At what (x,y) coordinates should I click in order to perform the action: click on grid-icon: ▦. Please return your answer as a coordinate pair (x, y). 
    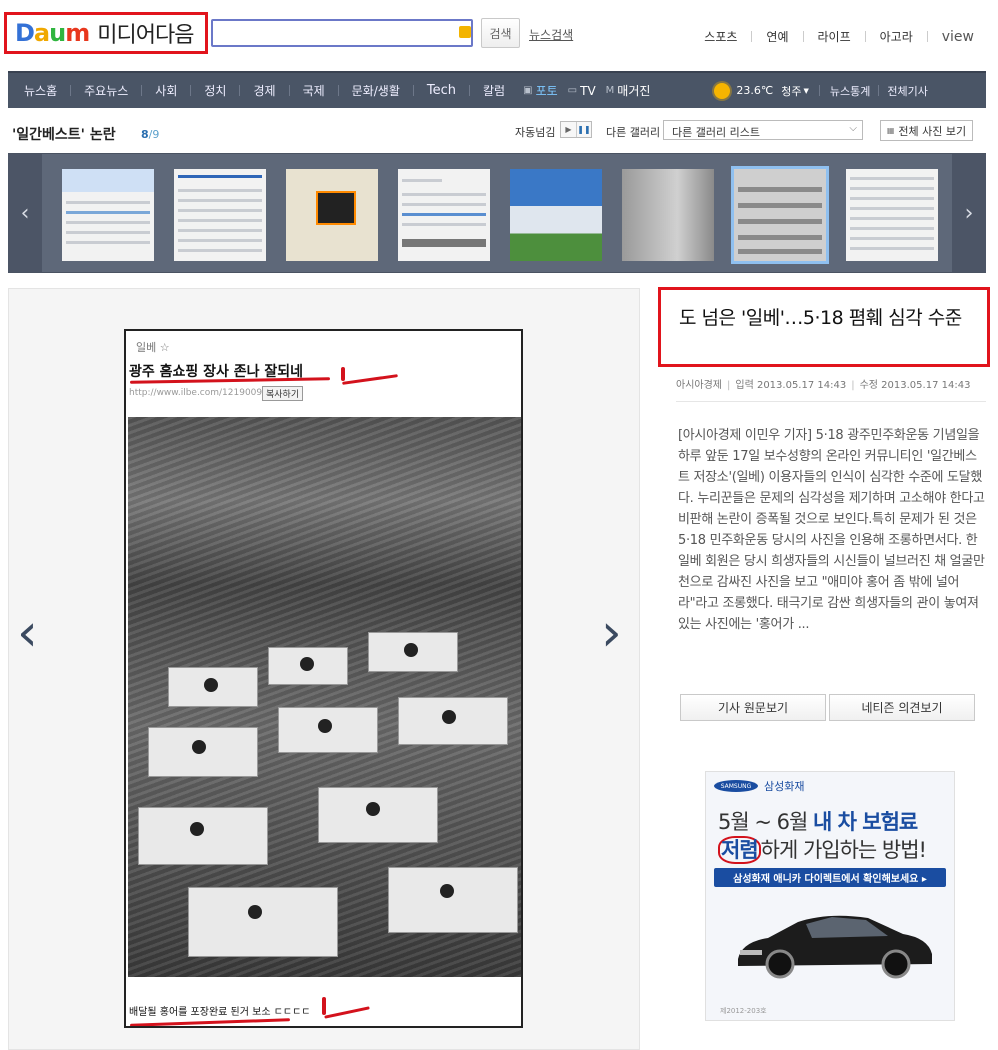
    Looking at the image, I should click on (890, 130).